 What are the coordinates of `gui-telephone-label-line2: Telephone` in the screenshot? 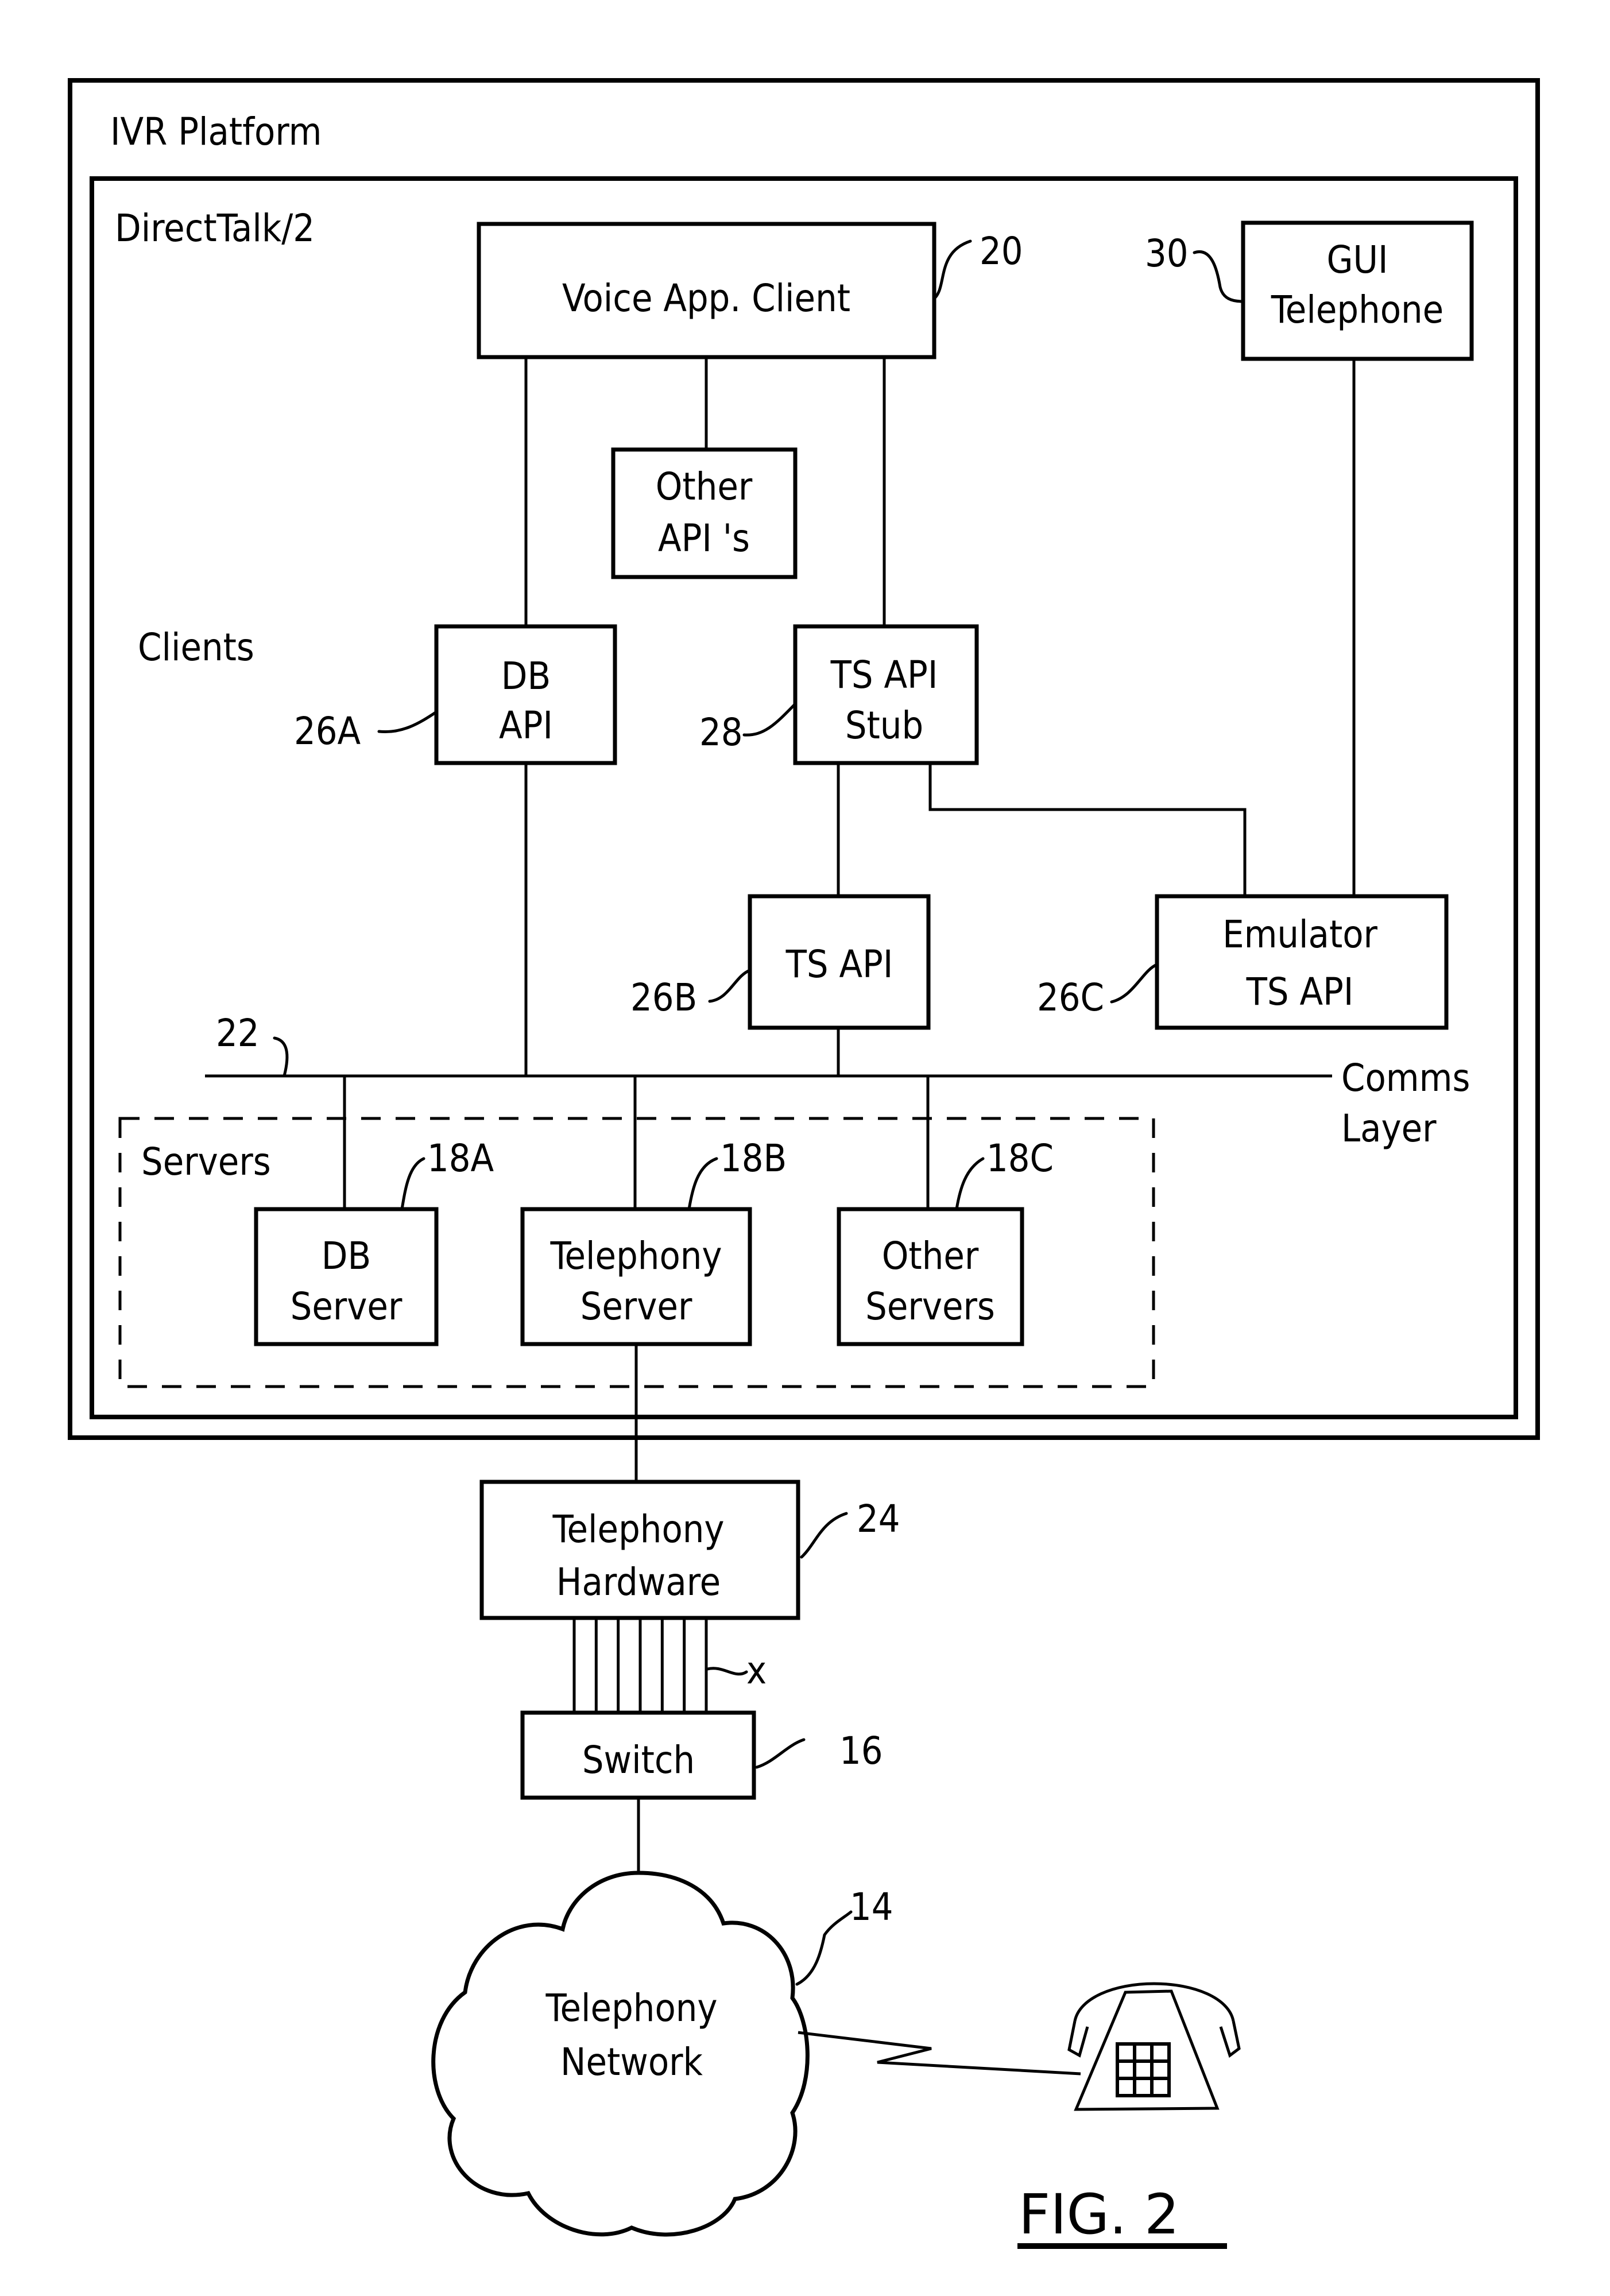 It's located at (1357, 310).